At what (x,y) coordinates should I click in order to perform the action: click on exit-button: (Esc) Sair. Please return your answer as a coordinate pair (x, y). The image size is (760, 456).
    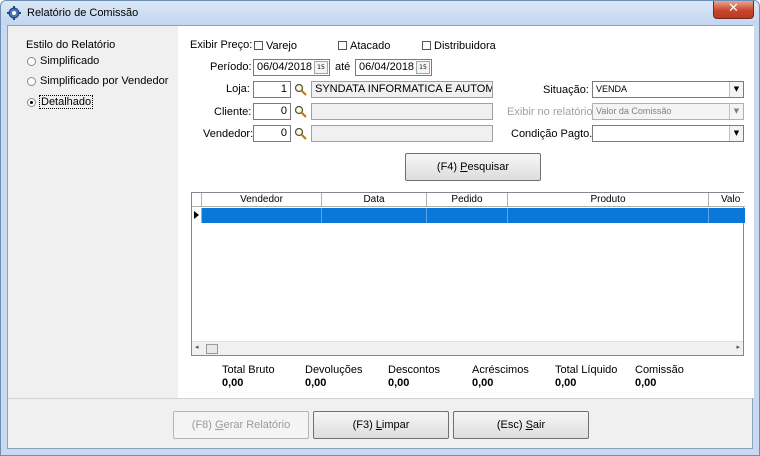
    Looking at the image, I should click on (521, 425).